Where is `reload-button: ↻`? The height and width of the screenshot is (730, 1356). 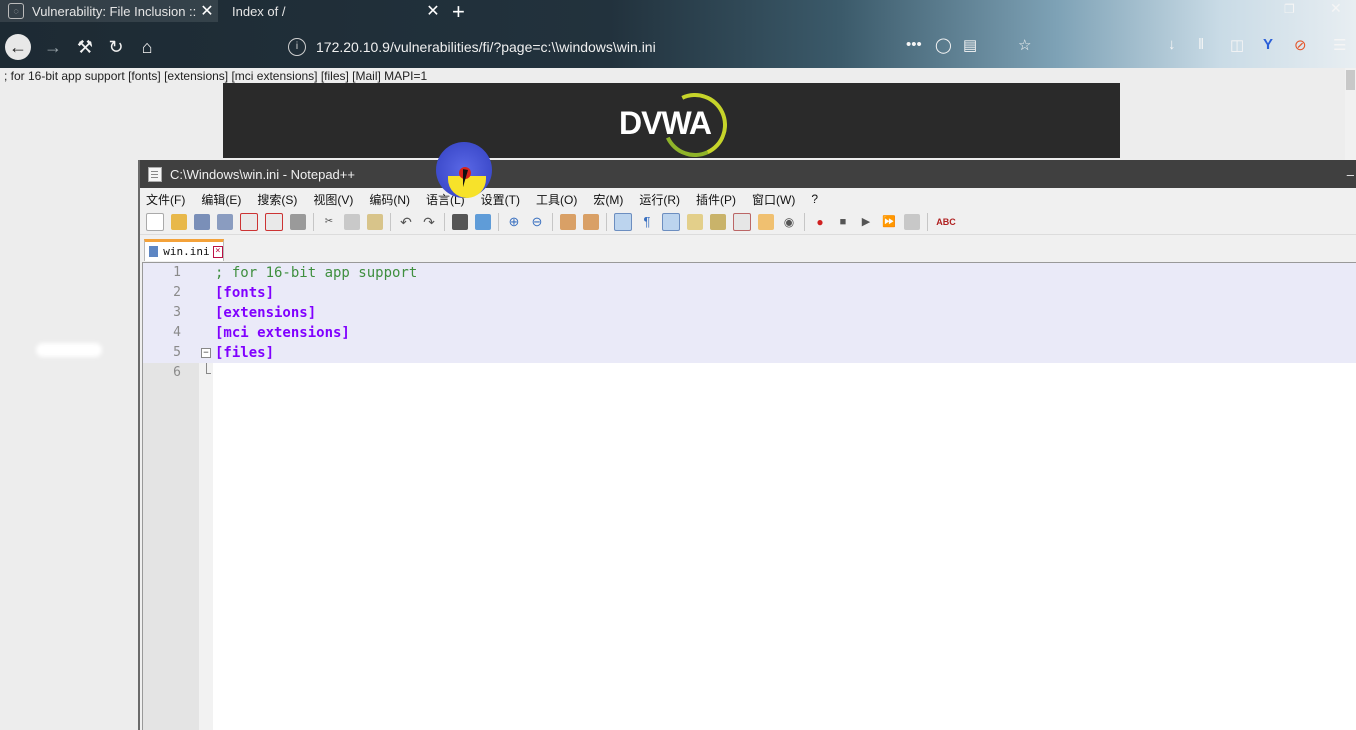
reload-button: ↻ is located at coordinates (116, 47).